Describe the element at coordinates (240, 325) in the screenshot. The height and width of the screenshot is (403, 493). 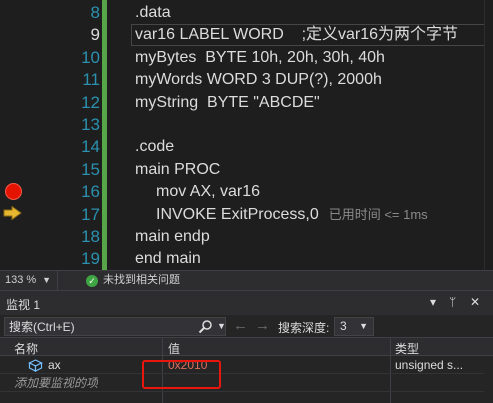
I see `search-previous-icon: ←` at that location.